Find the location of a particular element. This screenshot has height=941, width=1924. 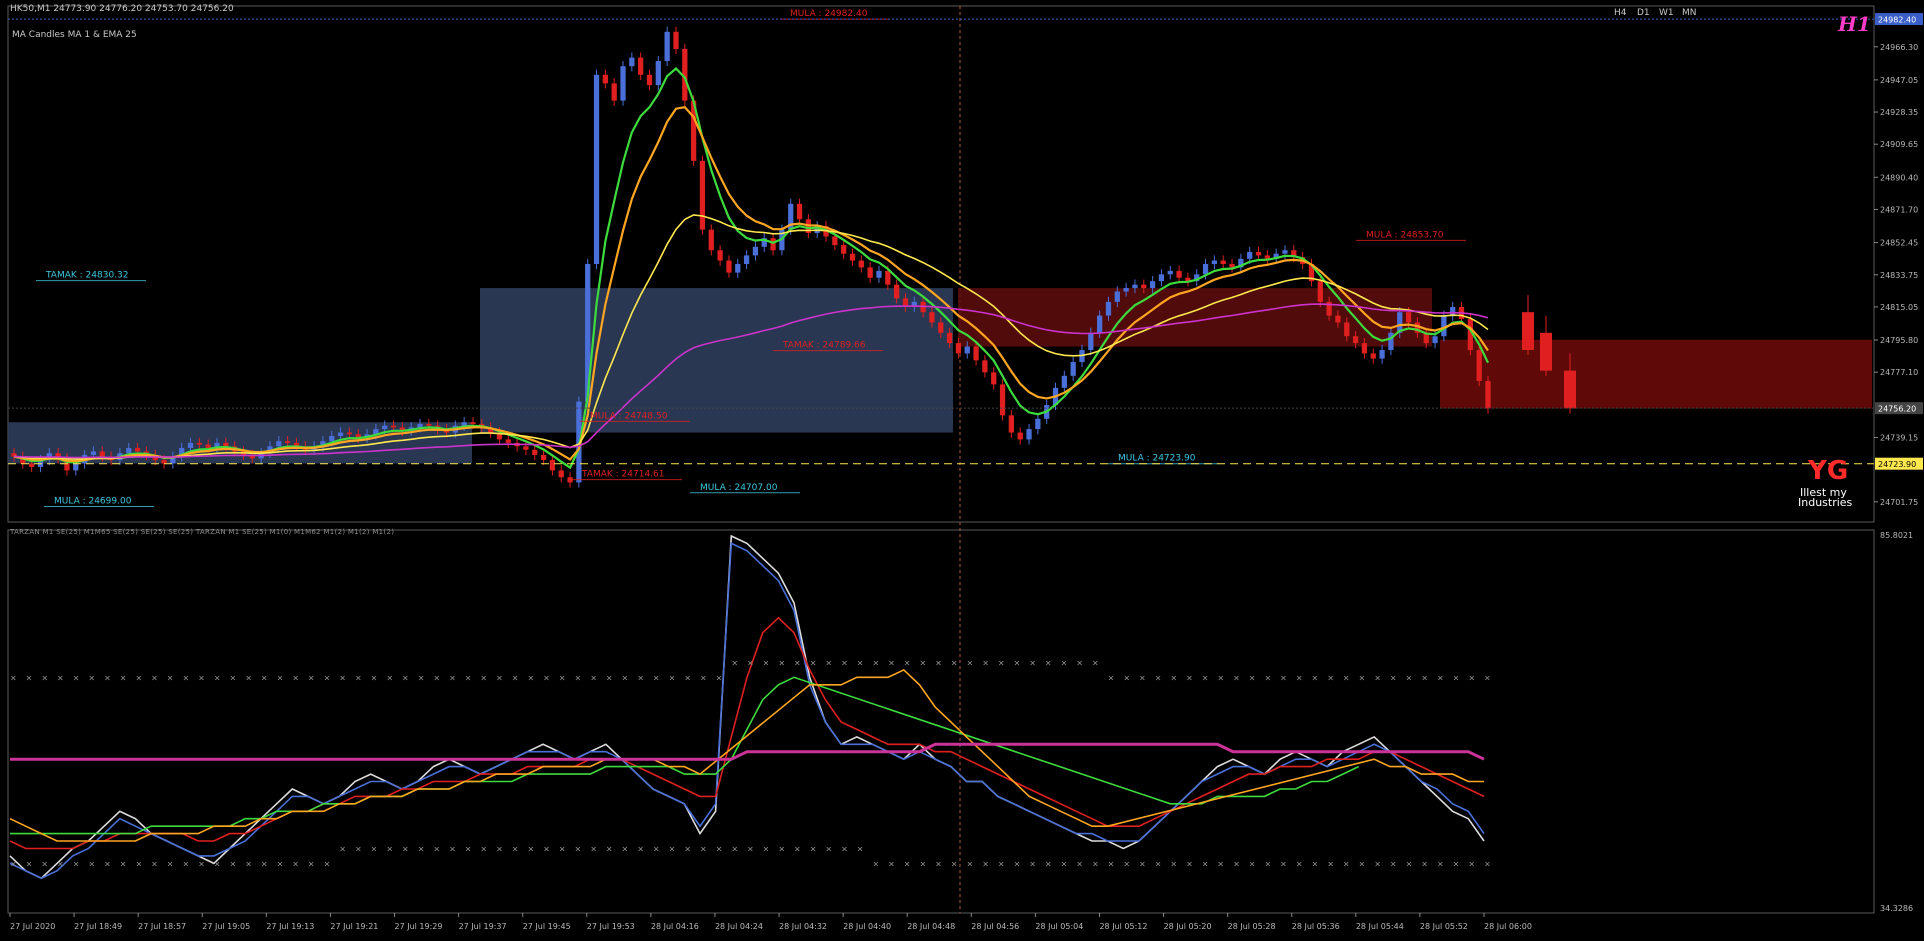

x-tick-label: 28 Jul 05:44 is located at coordinates (1380, 926).